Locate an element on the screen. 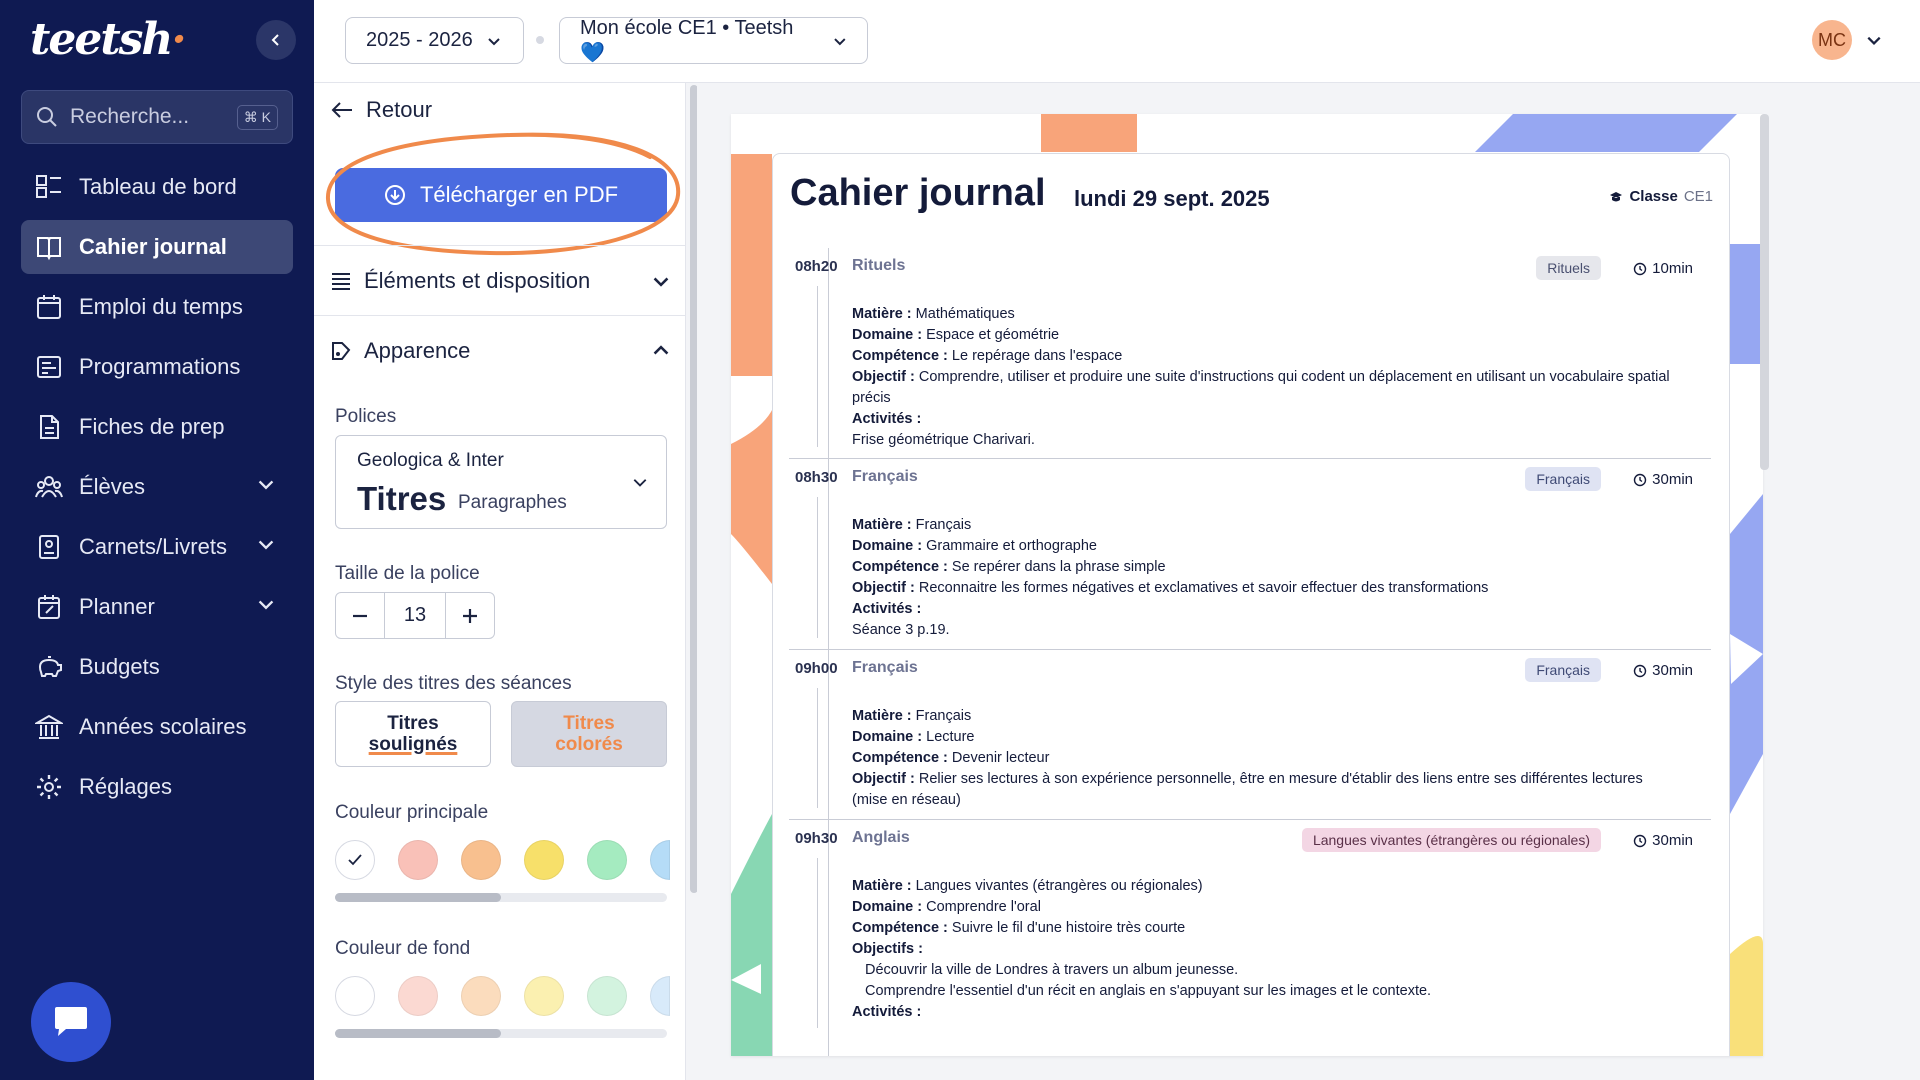  background-color-scrollbar is located at coordinates (501, 1033).